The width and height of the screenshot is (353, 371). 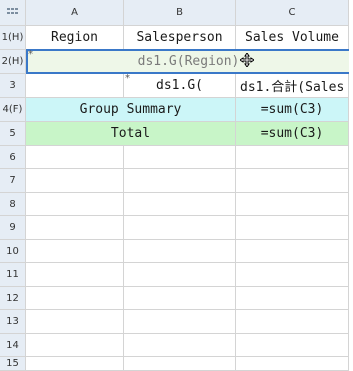 What do you see at coordinates (180, 275) in the screenshot?
I see `cell-b11` at bounding box center [180, 275].